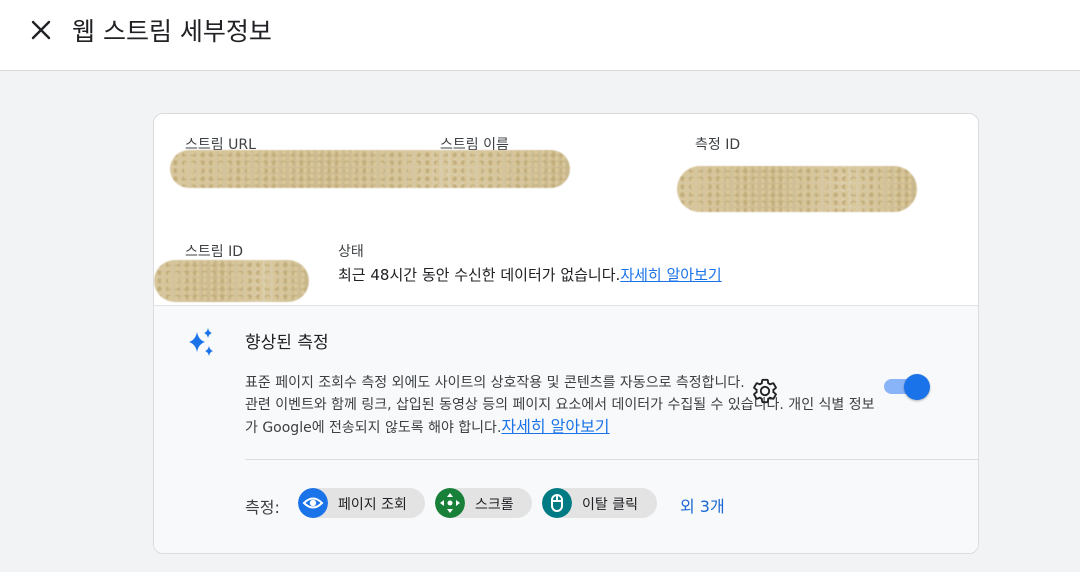 The height and width of the screenshot is (572, 1080). What do you see at coordinates (670, 275) in the screenshot?
I see `status-learn-more-link: 자세히 알아보기` at bounding box center [670, 275].